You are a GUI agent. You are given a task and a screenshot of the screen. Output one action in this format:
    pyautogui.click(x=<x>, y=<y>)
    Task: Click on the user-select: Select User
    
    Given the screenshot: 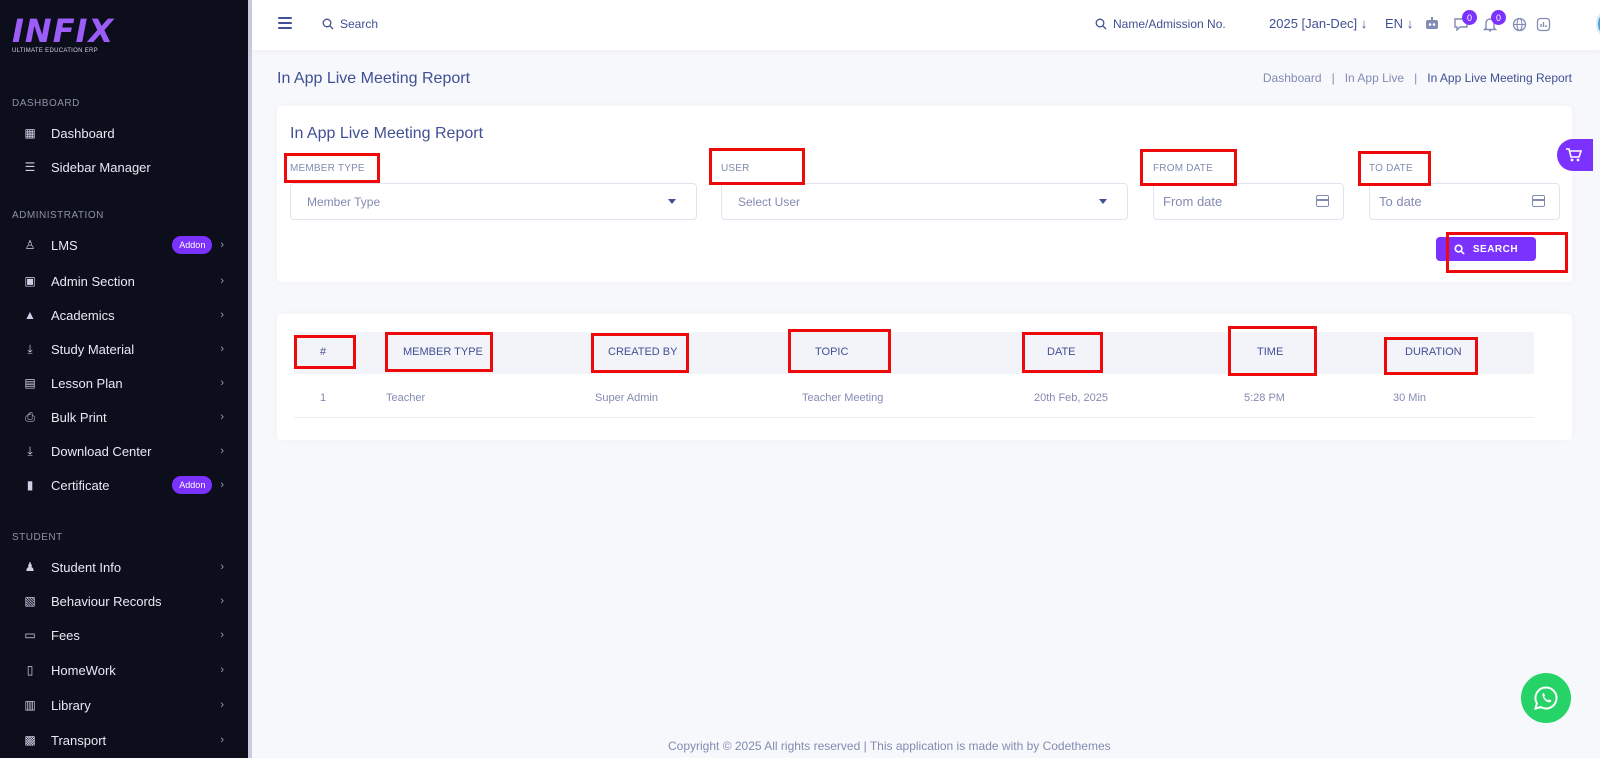 What is the action you would take?
    pyautogui.click(x=924, y=201)
    